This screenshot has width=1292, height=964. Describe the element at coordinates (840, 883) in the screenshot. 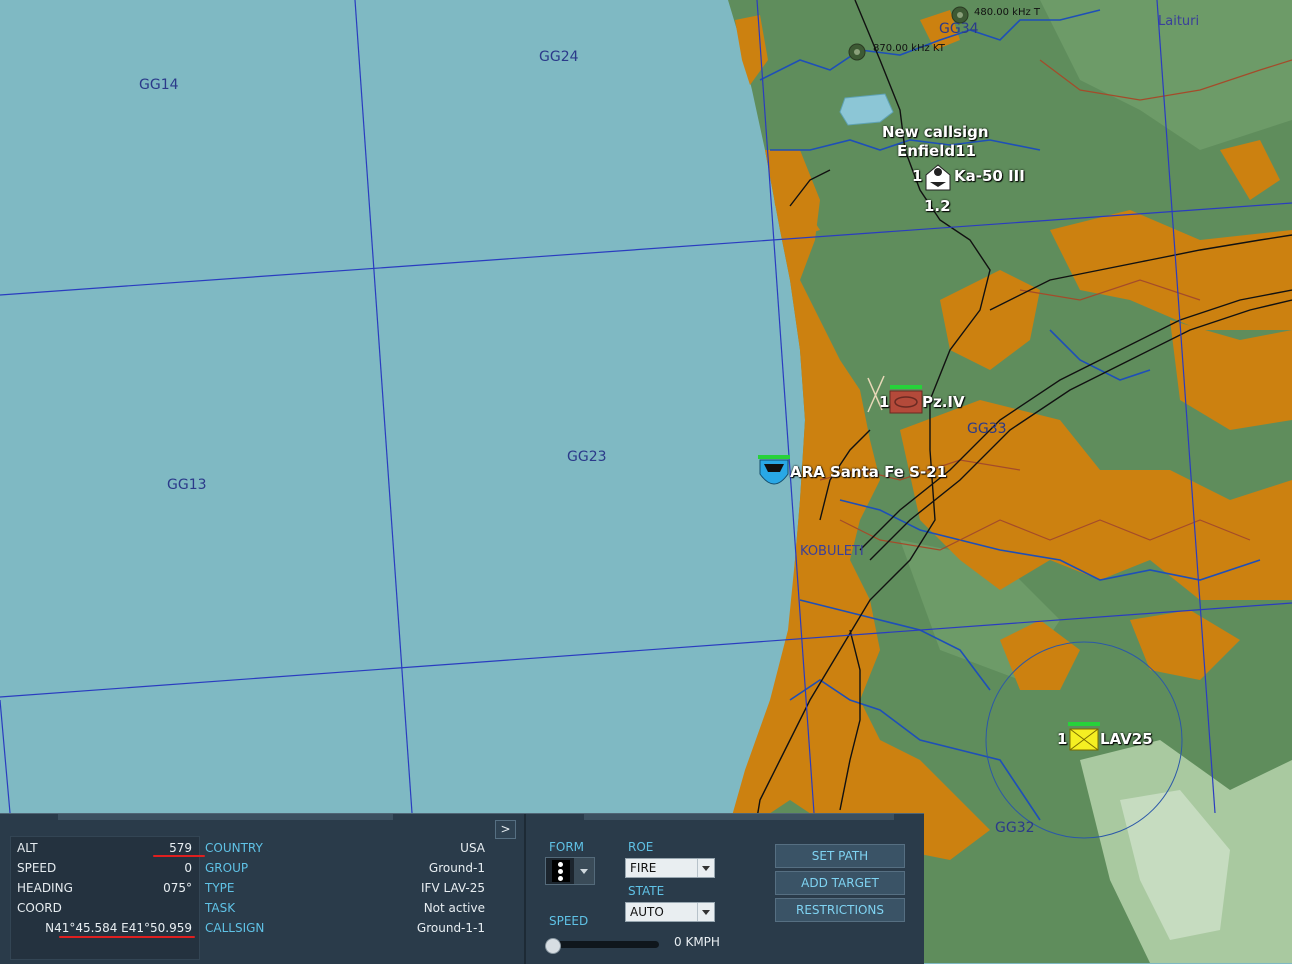

I see `add-target-button: ADD TARGET` at that location.